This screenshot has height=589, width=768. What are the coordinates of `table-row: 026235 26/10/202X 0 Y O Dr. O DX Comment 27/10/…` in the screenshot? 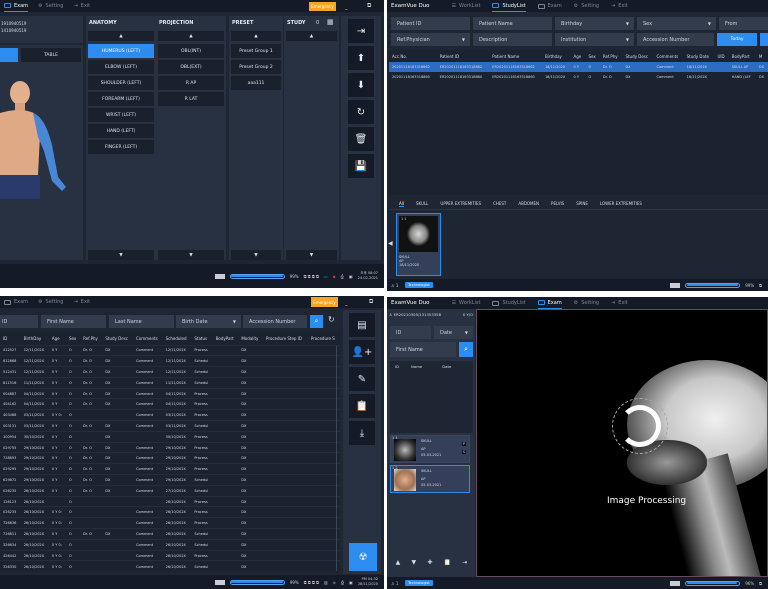 It's located at (170, 490).